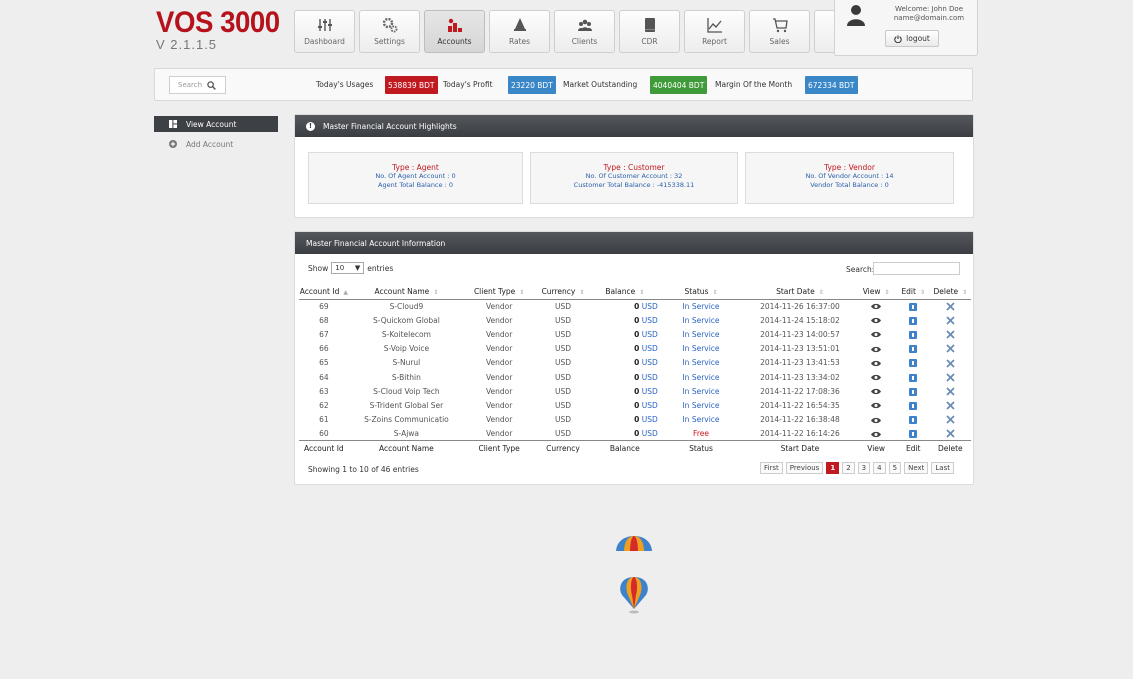  What do you see at coordinates (406, 292) in the screenshot?
I see `column-header: Account Name ⇕` at bounding box center [406, 292].